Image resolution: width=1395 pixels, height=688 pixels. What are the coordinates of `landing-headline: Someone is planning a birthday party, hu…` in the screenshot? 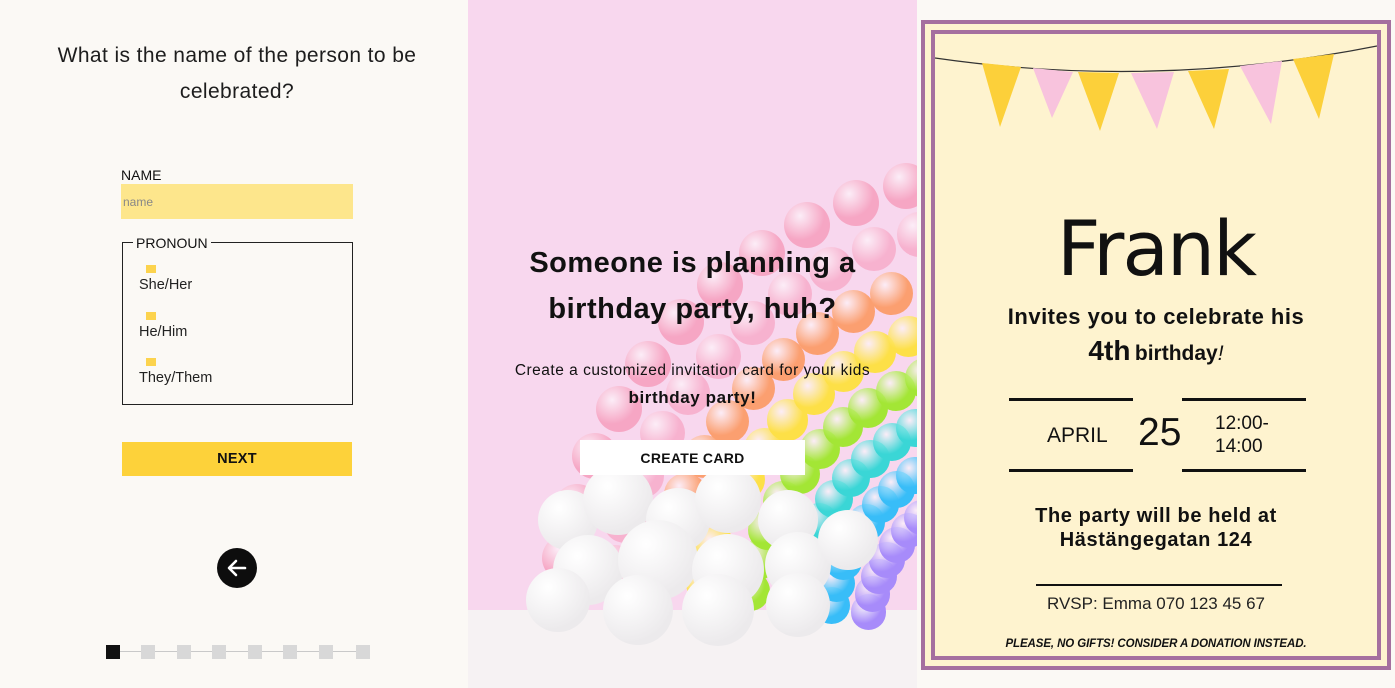 It's located at (692, 286).